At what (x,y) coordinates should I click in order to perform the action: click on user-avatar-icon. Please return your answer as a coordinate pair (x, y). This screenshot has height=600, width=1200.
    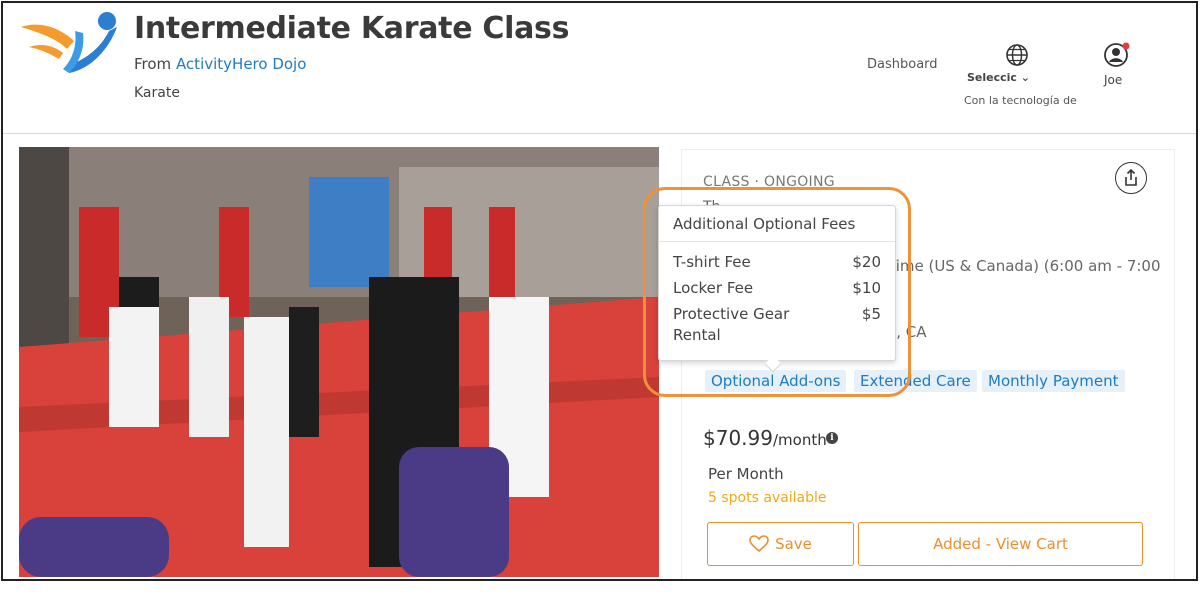
    Looking at the image, I should click on (1117, 55).